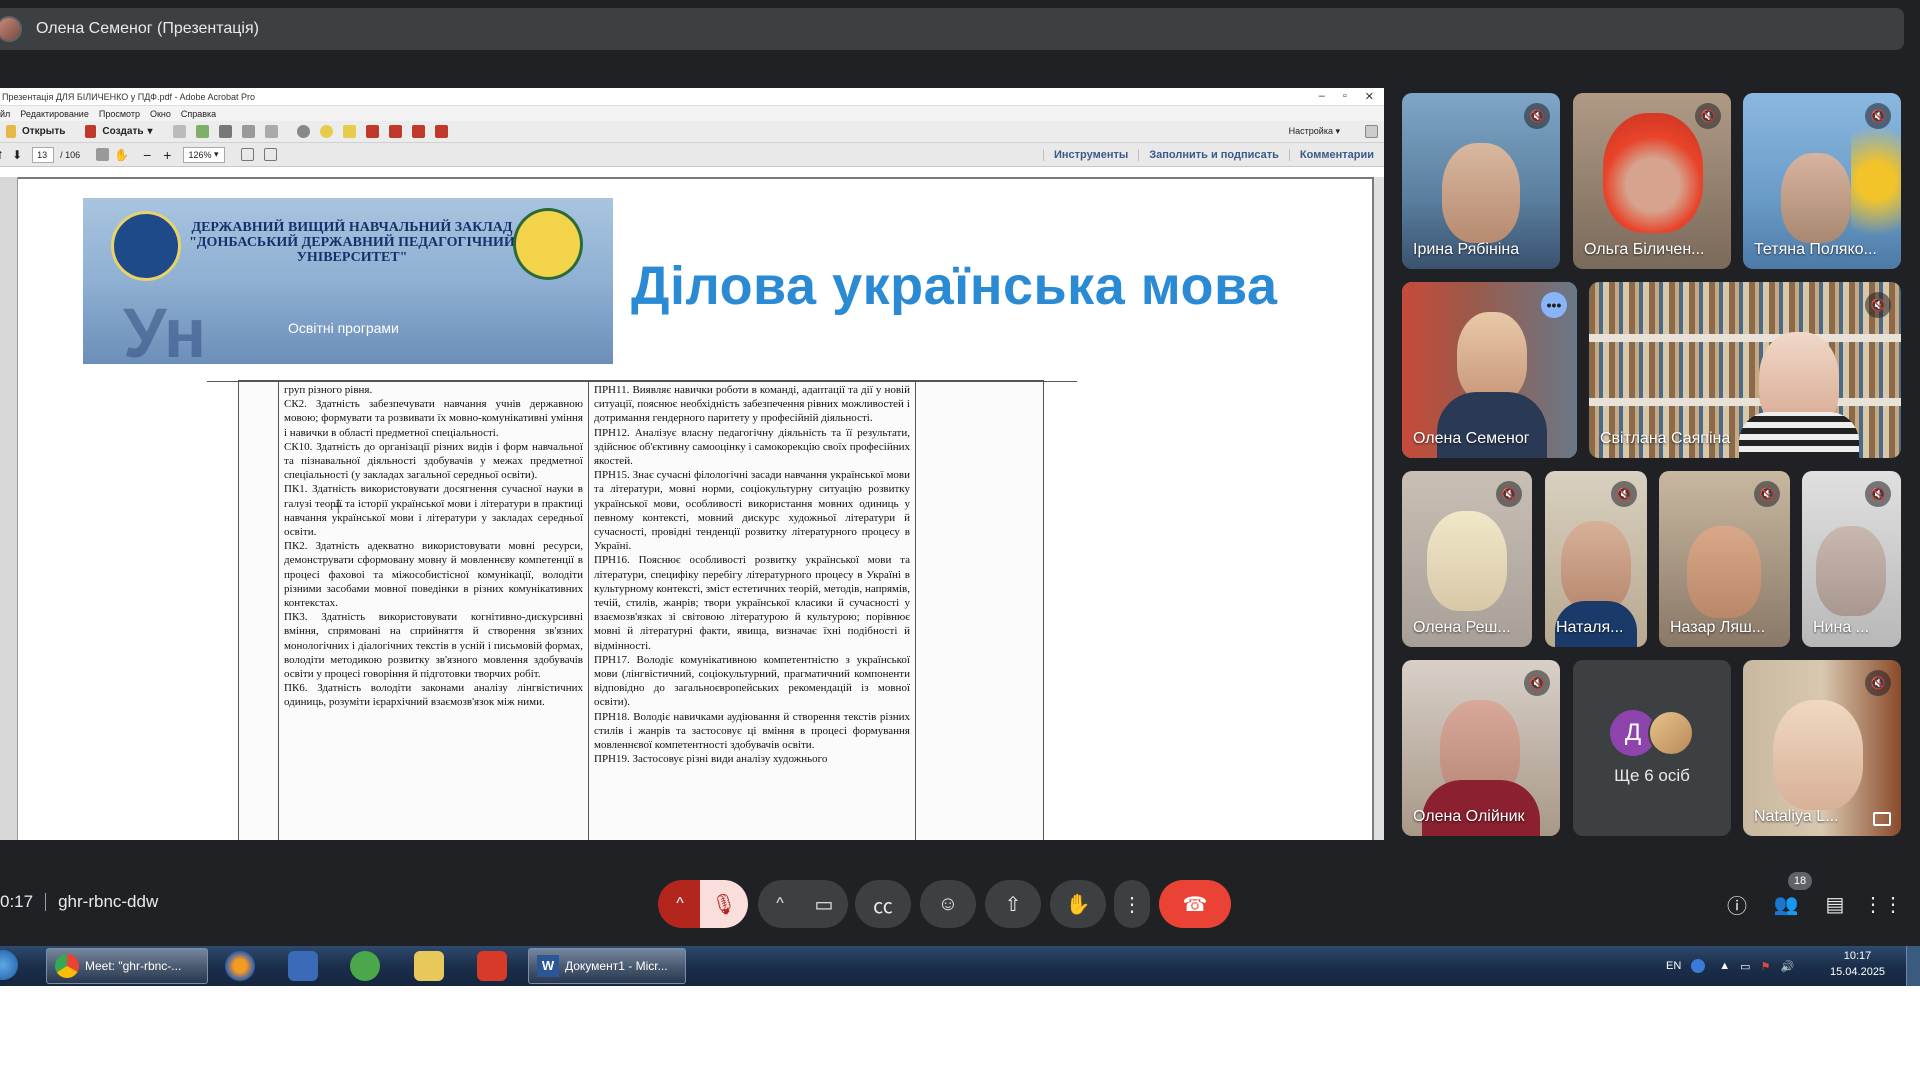 Image resolution: width=1920 pixels, height=1080 pixels. Describe the element at coordinates (9, 965) in the screenshot. I see `start-button` at that location.